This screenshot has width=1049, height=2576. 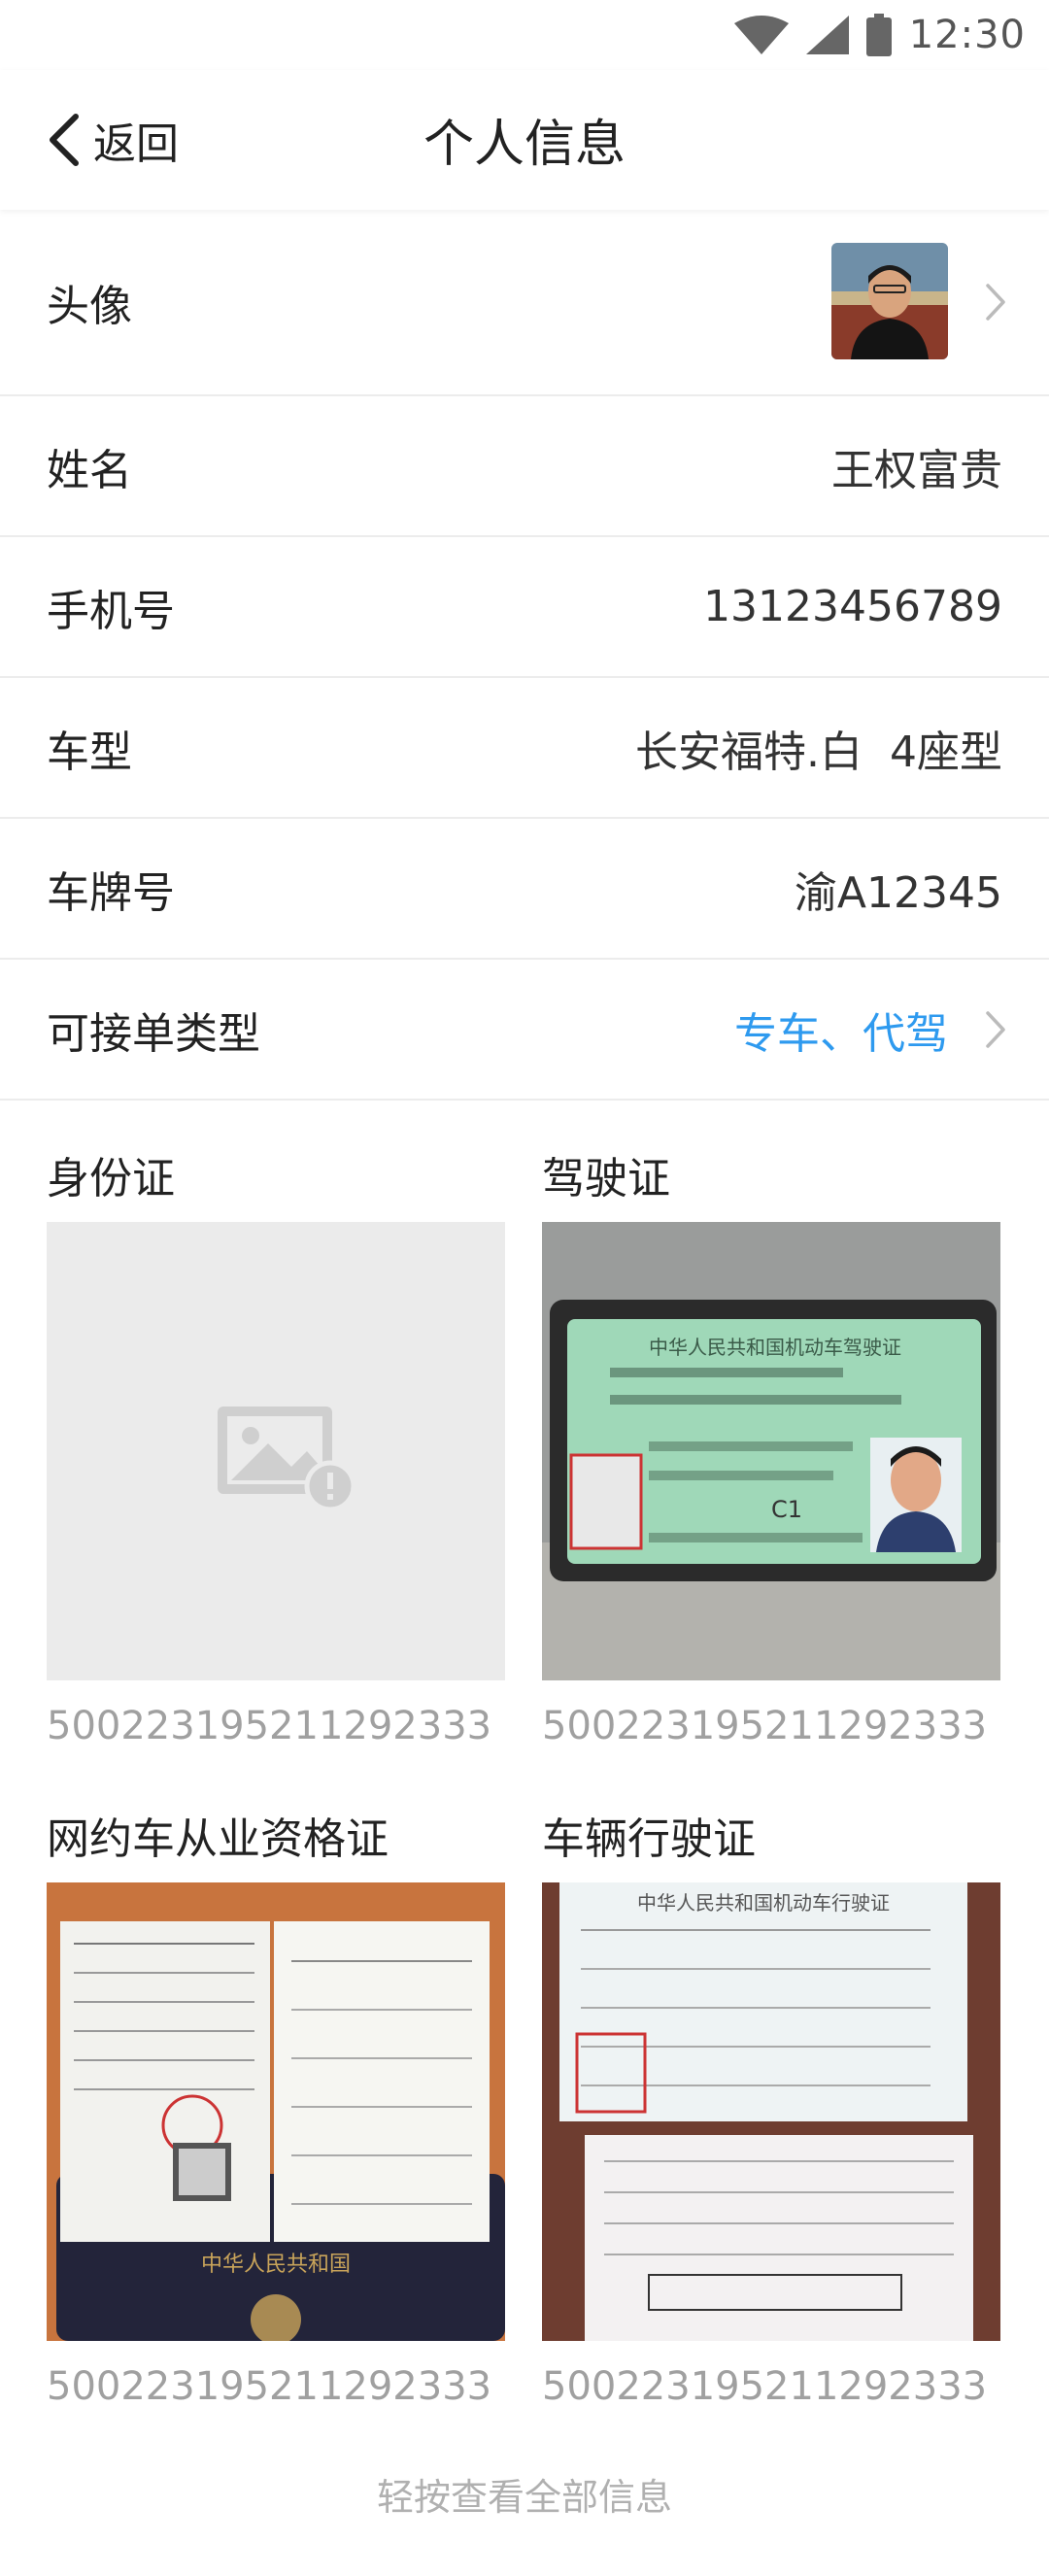 I want to click on vehicle-license-doc: 车辆行驶证 中华人民共和国机动车行驶证 500223195211292333, so click(x=771, y=2110).